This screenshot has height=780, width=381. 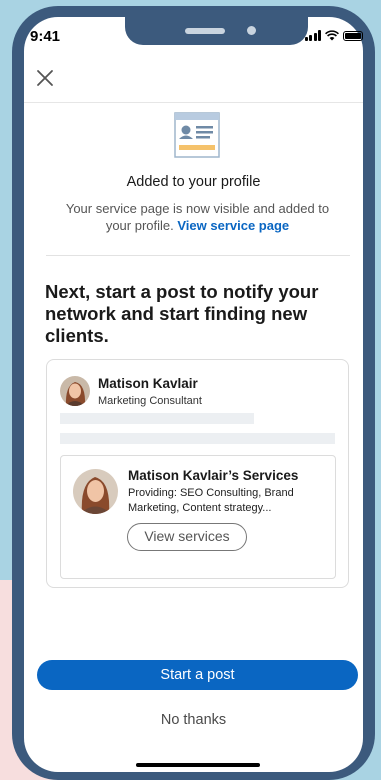 What do you see at coordinates (251, 30) in the screenshot?
I see `camera` at bounding box center [251, 30].